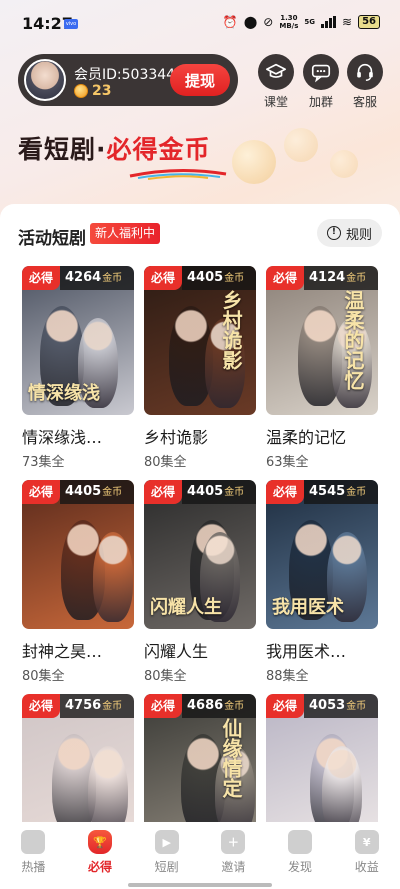 The height and width of the screenshot is (889, 400). Describe the element at coordinates (231, 330) in the screenshot. I see `poster-title-text: 乡村诡影` at that location.